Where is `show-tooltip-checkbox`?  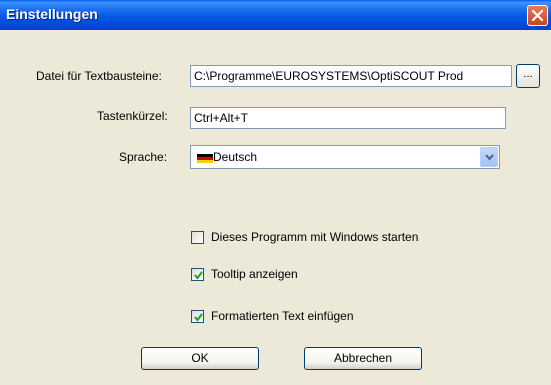
show-tooltip-checkbox is located at coordinates (197, 274).